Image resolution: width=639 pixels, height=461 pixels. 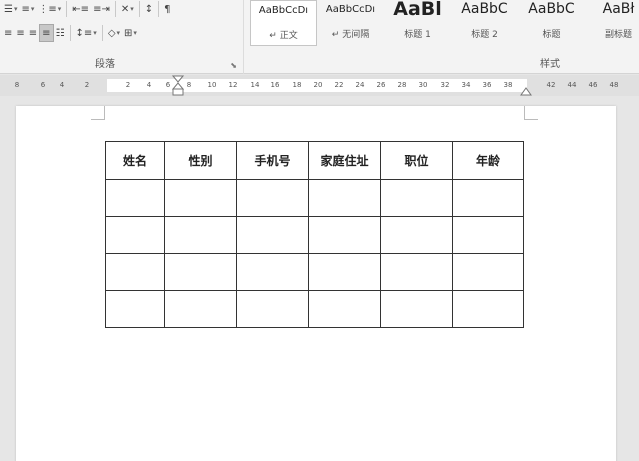 I want to click on borders-icon: ⊞ ▾, so click(x=130, y=33).